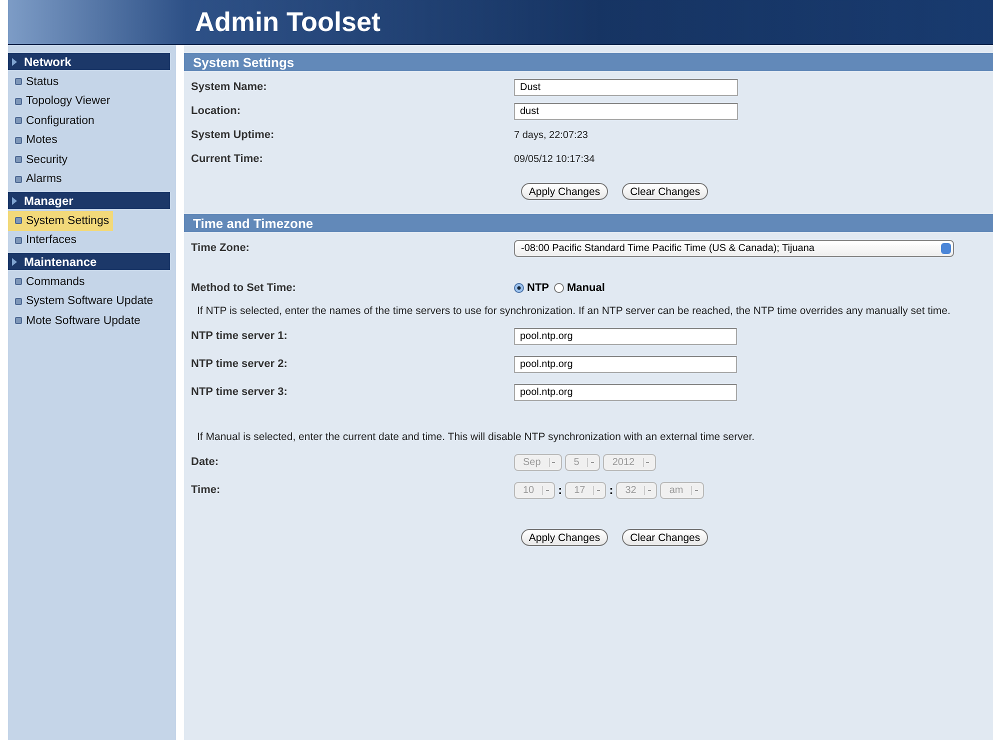 Image resolution: width=993 pixels, height=740 pixels. I want to click on sidebar-item: Commands, so click(48, 282).